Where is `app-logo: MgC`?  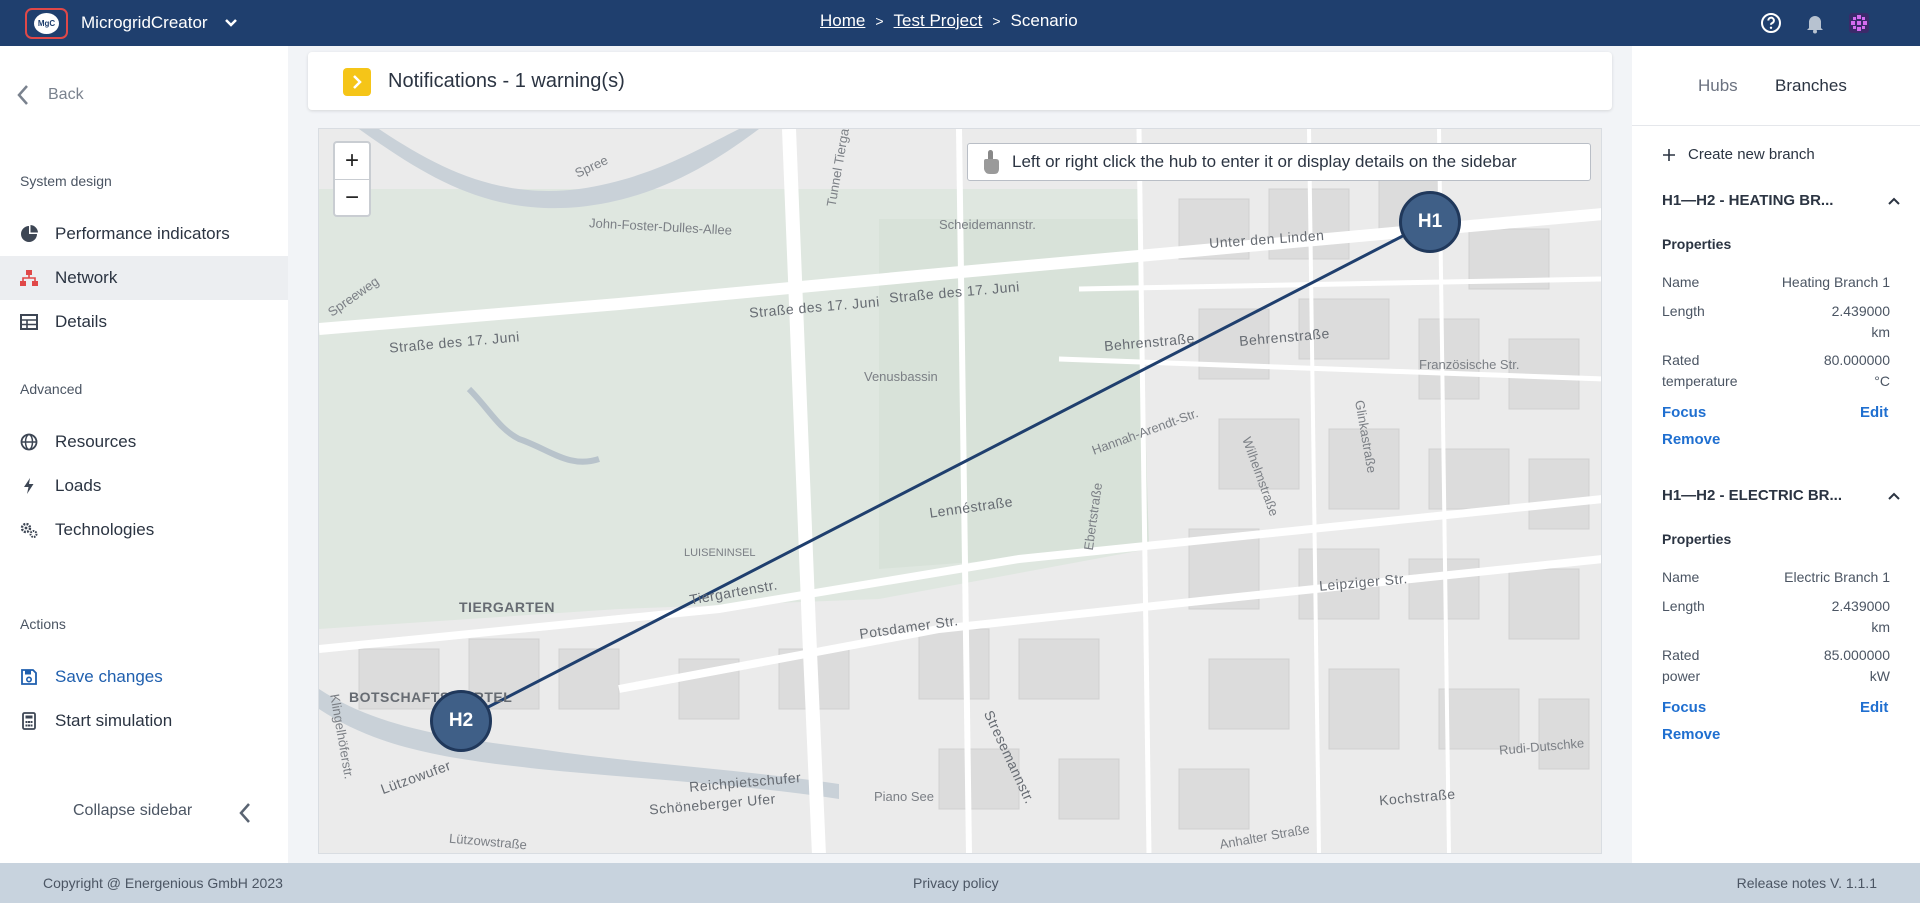
app-logo: MgC is located at coordinates (46, 23).